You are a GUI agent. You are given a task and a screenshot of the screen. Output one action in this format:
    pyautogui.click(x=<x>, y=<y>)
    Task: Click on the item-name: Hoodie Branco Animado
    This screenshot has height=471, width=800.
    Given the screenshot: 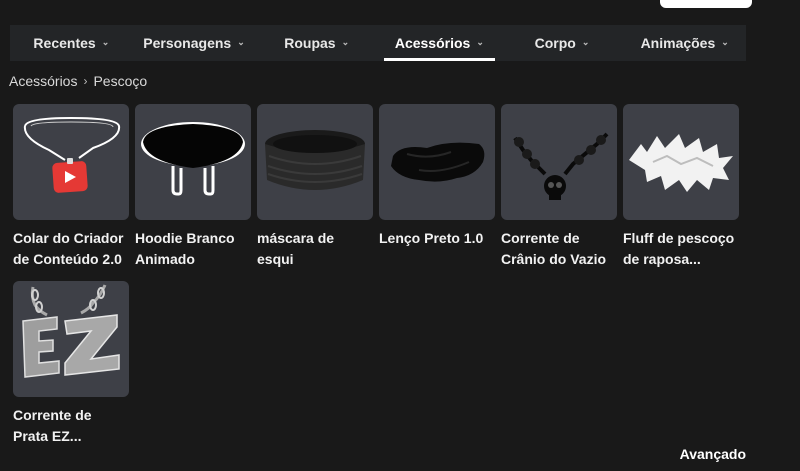 What is the action you would take?
    pyautogui.click(x=185, y=248)
    